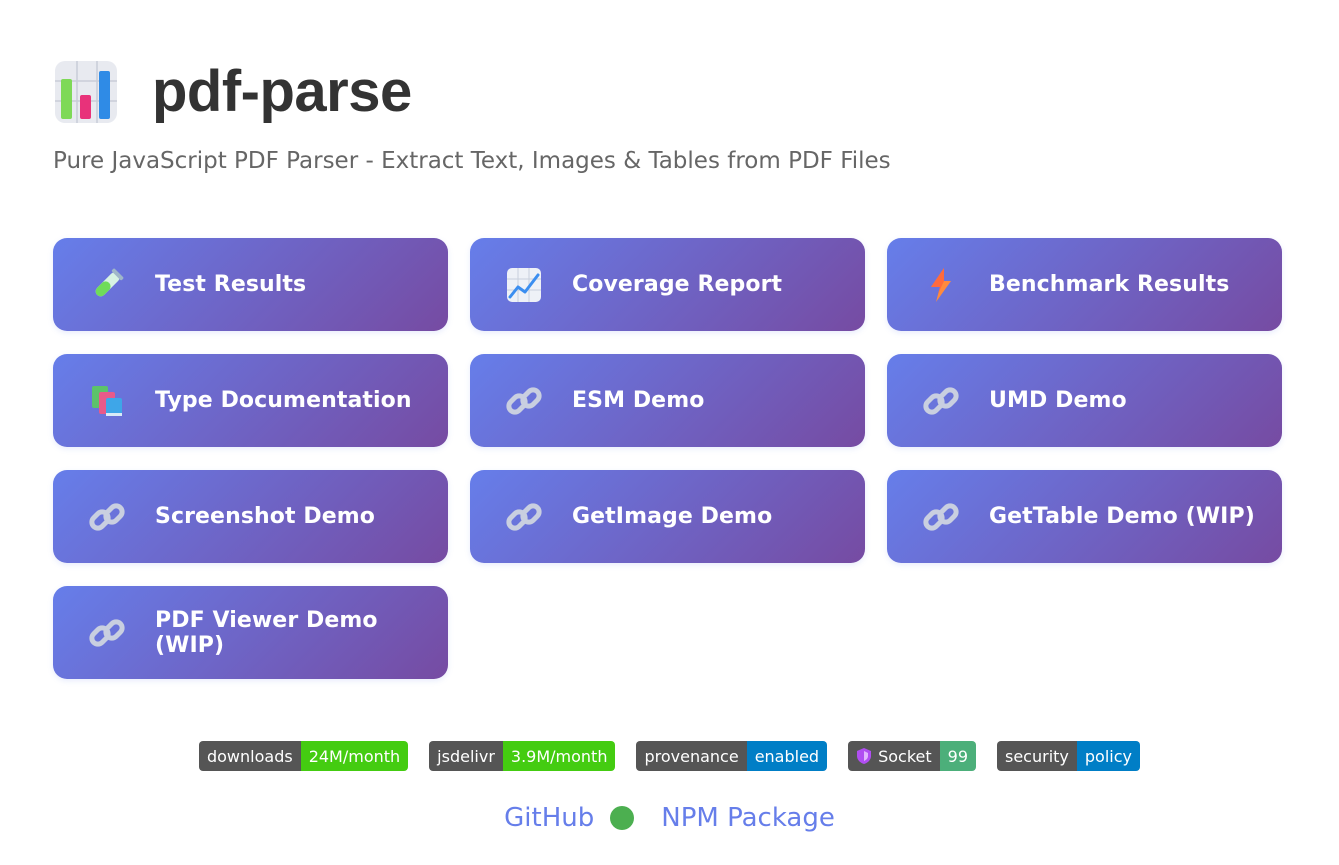 The image size is (1339, 865). Describe the element at coordinates (748, 818) in the screenshot. I see `npm-package-link: NPM Package` at that location.